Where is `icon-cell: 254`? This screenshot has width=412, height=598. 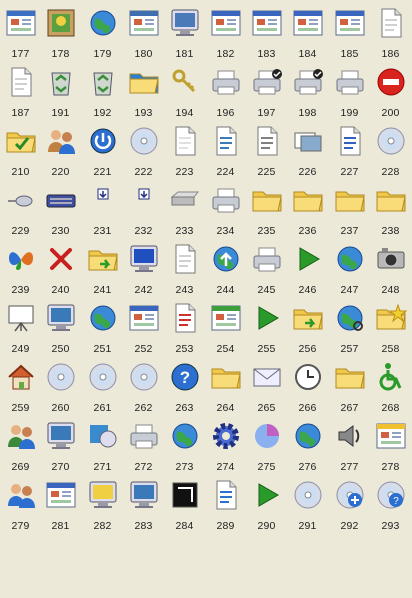
icon-cell: 254 is located at coordinates (225, 325).